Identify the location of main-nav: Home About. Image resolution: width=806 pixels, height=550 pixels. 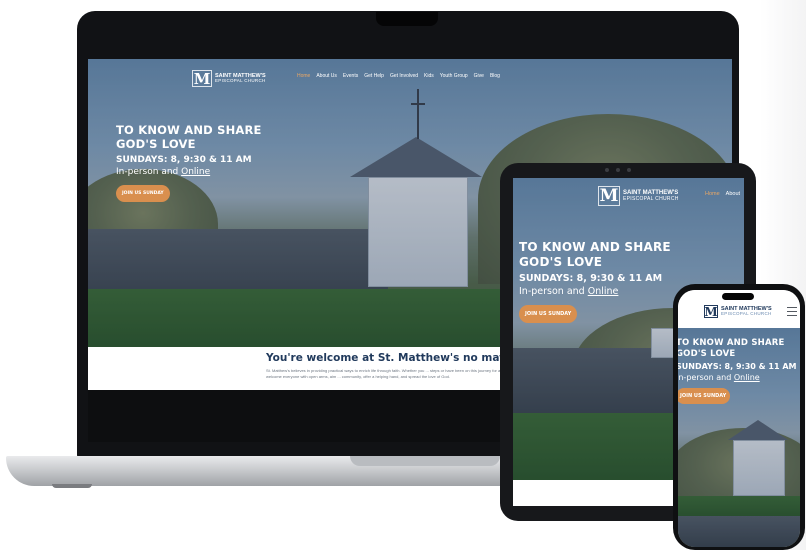
(722, 194).